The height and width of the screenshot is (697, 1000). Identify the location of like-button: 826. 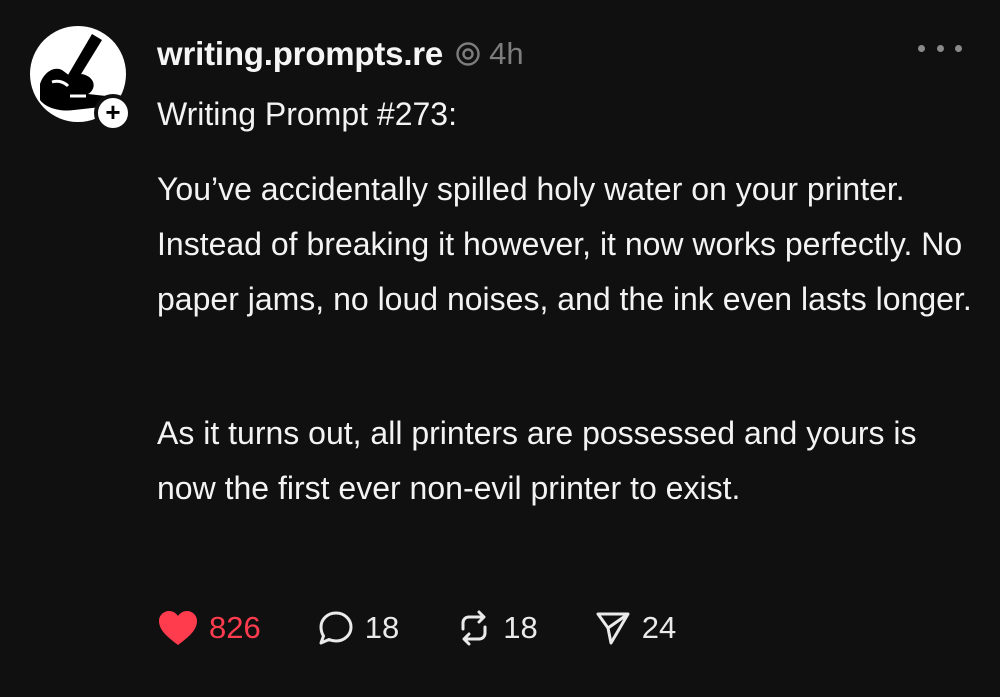
(209, 628).